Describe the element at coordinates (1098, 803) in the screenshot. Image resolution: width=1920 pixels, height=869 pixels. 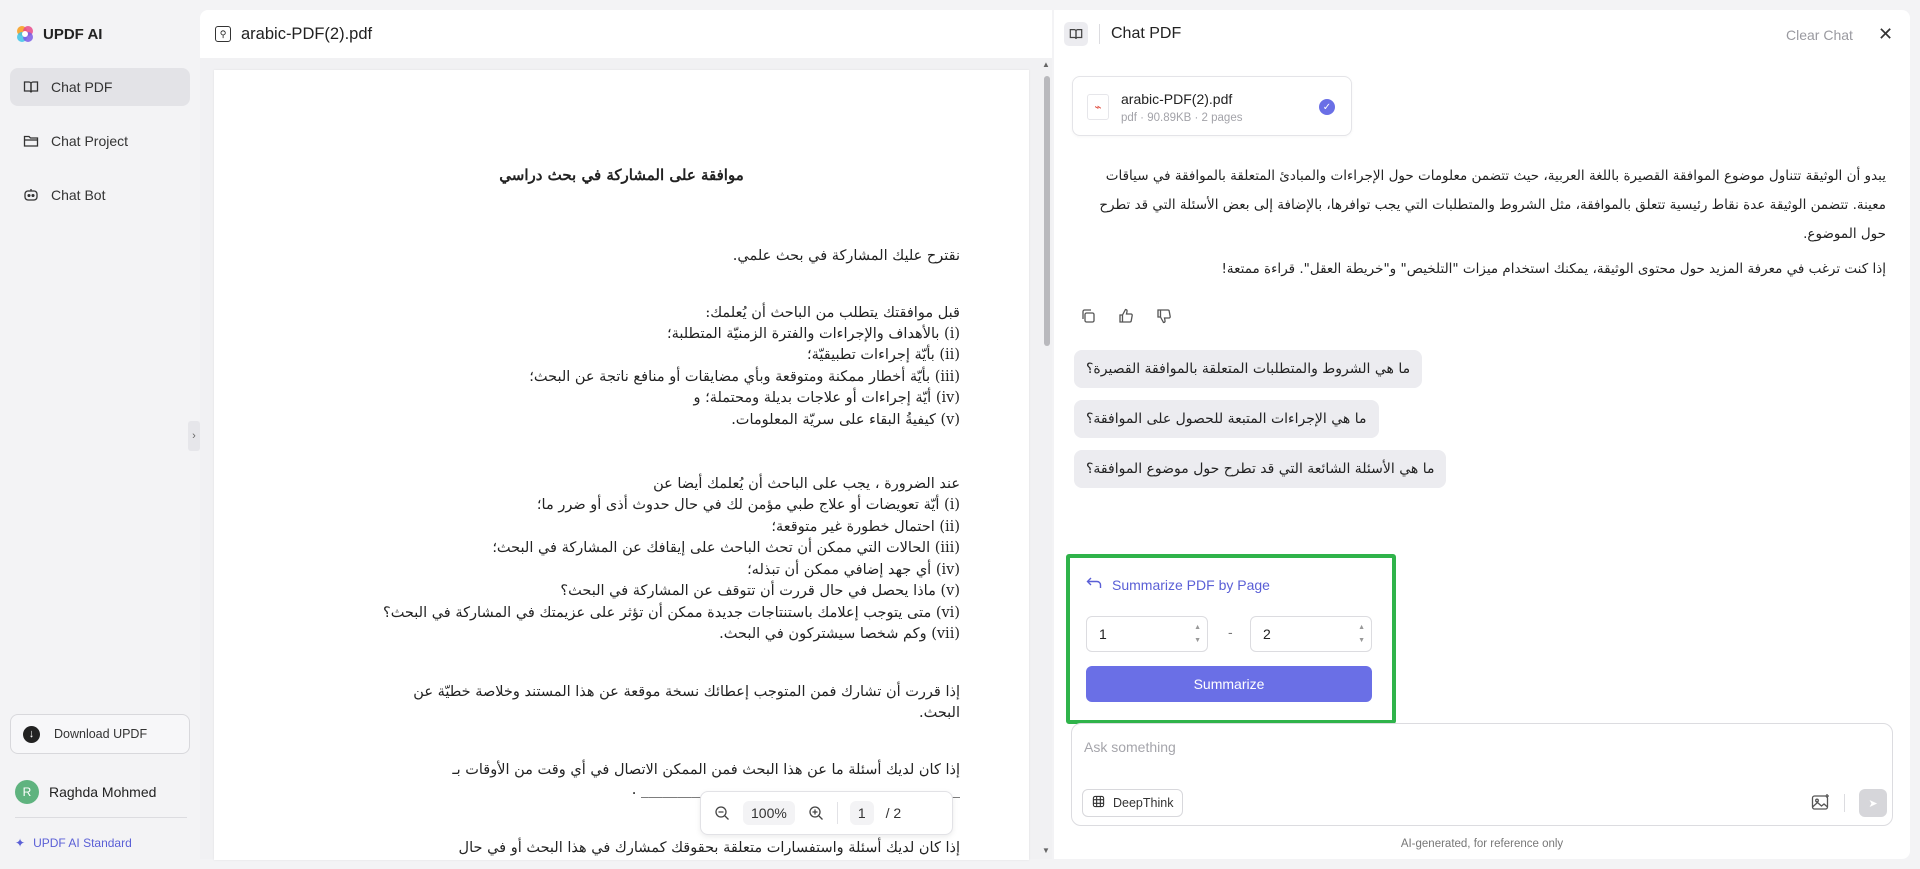
I see `deepthink-icon` at that location.